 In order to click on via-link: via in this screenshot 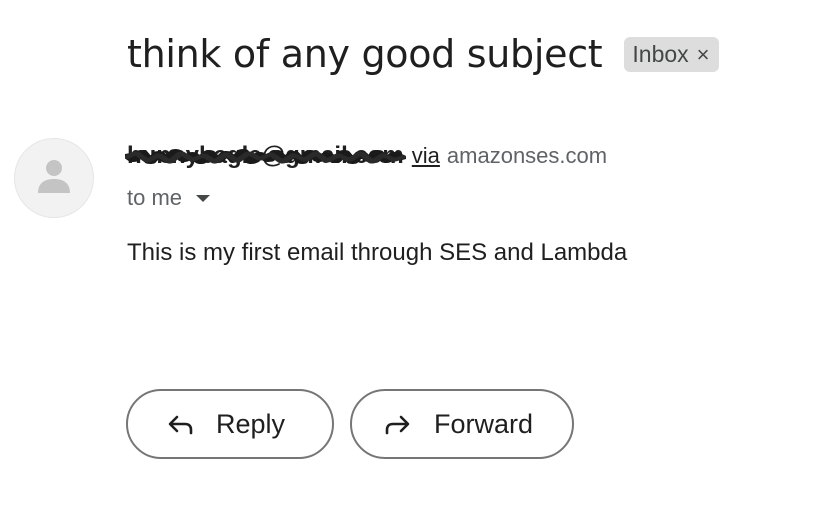, I will do `click(426, 156)`.